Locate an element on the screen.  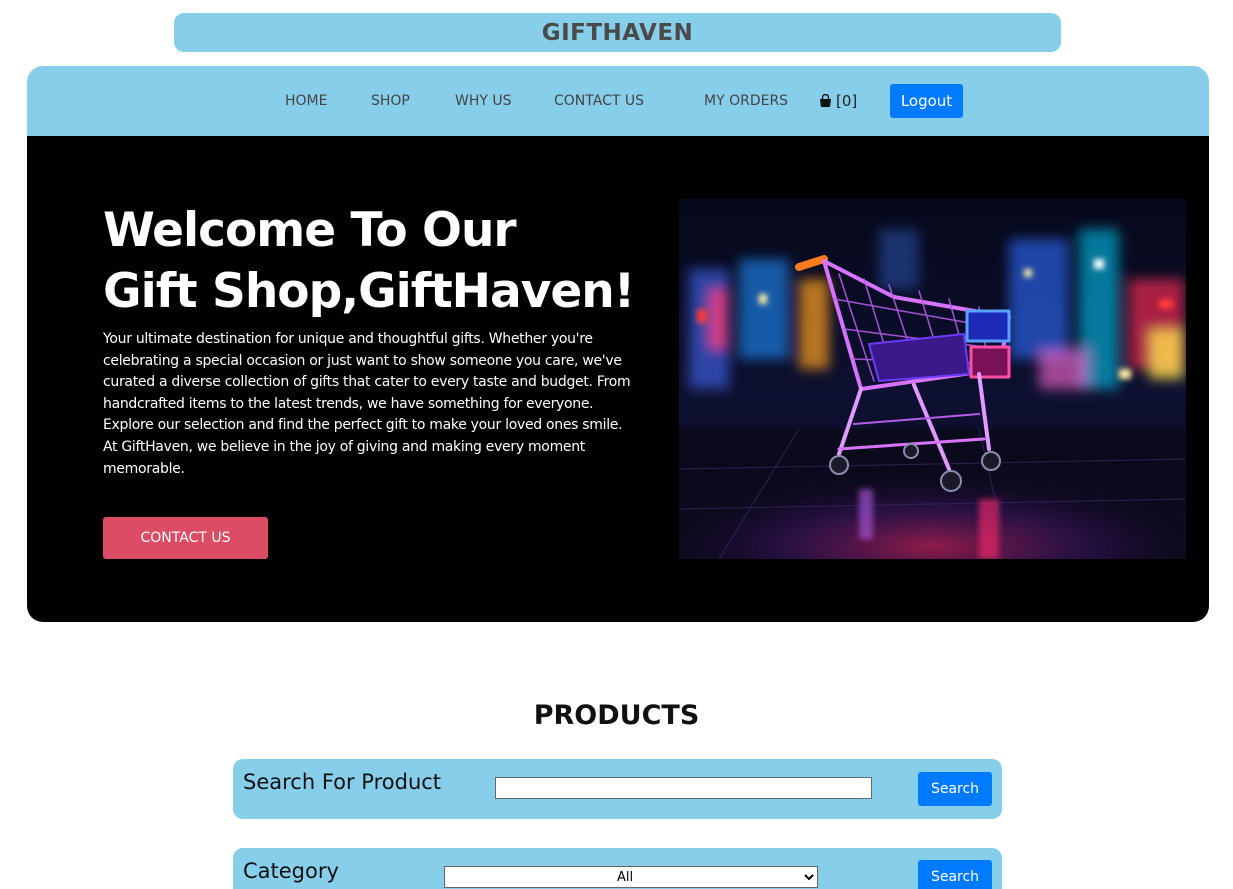
hero-heading-line1: Welcome To Our is located at coordinates (310, 230).